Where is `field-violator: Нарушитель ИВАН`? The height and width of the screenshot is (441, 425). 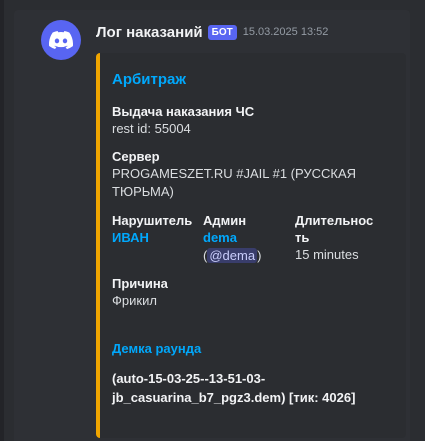 field-violator: Нарушитель ИВАН is located at coordinates (157, 229).